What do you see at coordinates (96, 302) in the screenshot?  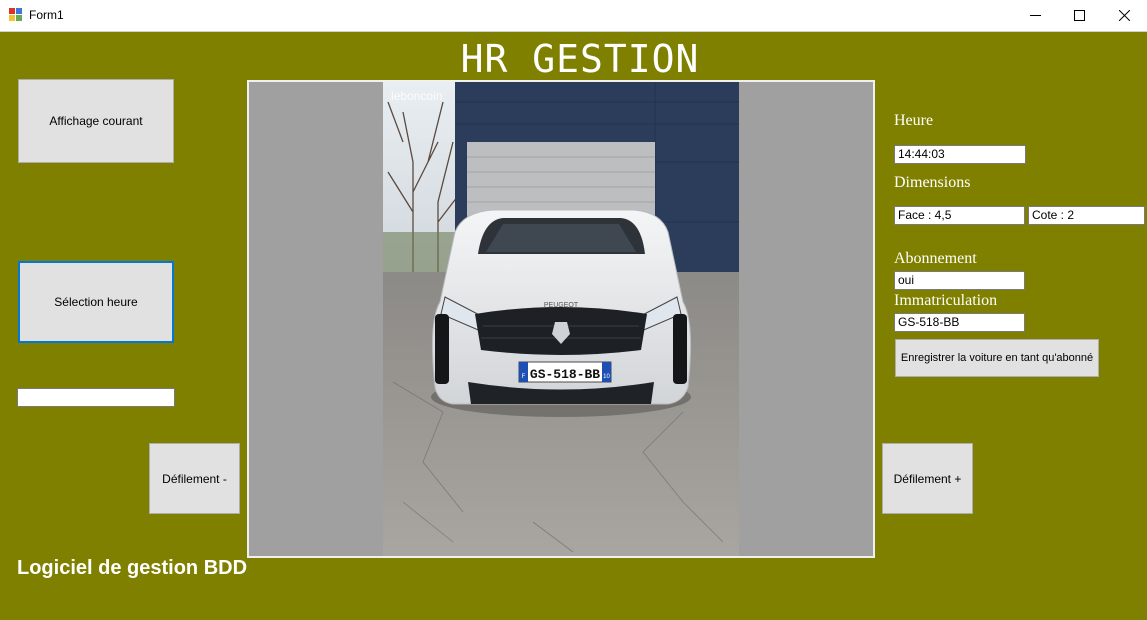 I see `select-time-button: Sélection heure` at bounding box center [96, 302].